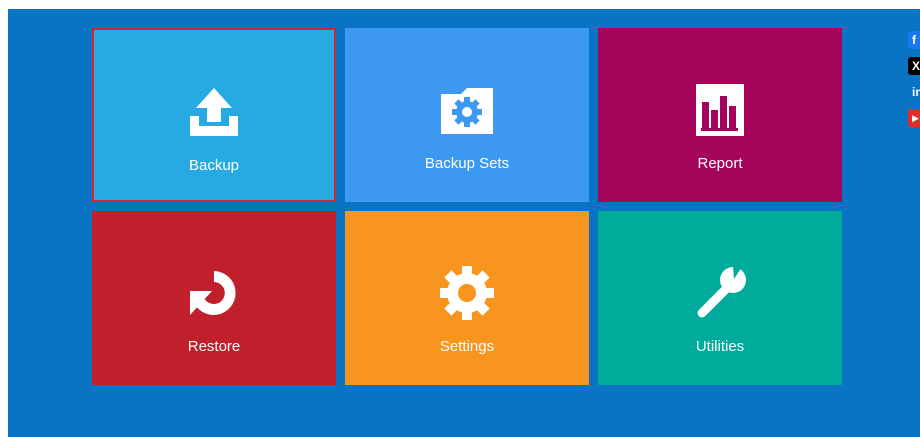 The height and width of the screenshot is (437, 920). What do you see at coordinates (914, 118) in the screenshot?
I see `youtube-icon: ▶` at bounding box center [914, 118].